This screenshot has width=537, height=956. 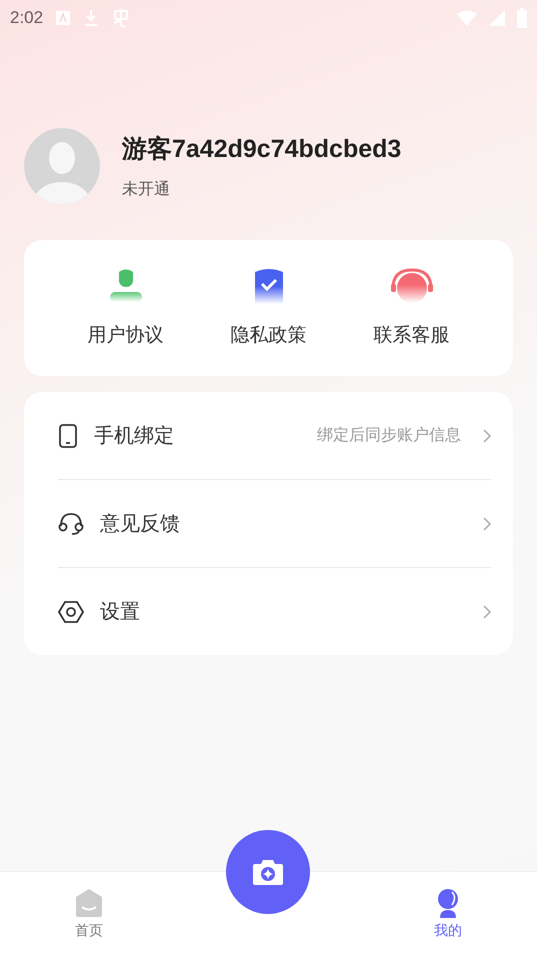 What do you see at coordinates (274, 523) in the screenshot?
I see `menu-item: 意见反馈` at bounding box center [274, 523].